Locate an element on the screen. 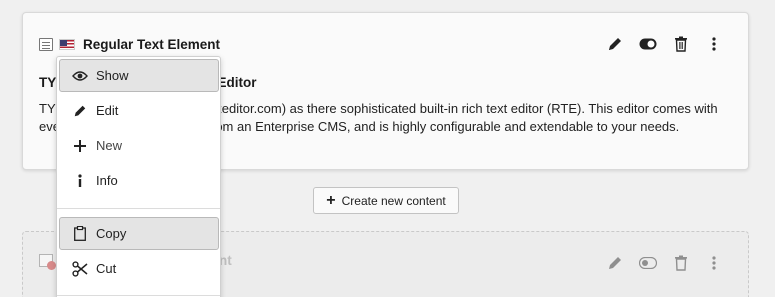 This screenshot has width=775, height=297. create-new-content-button: + Create new content is located at coordinates (386, 200).